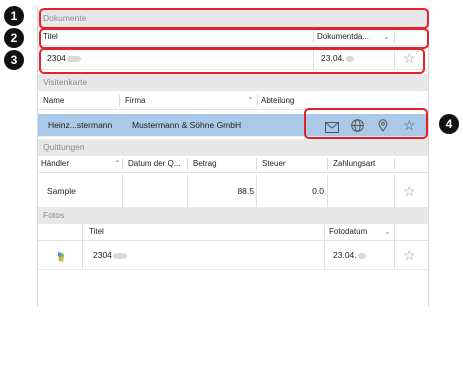 The image size is (463, 369). What do you see at coordinates (96, 232) in the screenshot?
I see `column-titel: Titel` at bounding box center [96, 232].